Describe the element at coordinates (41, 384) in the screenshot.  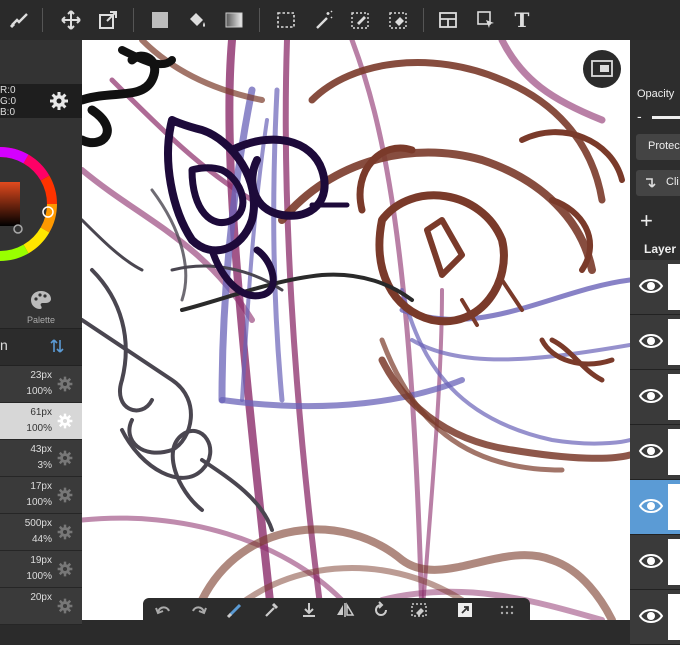
I see `brush-item: 23px 100%` at that location.